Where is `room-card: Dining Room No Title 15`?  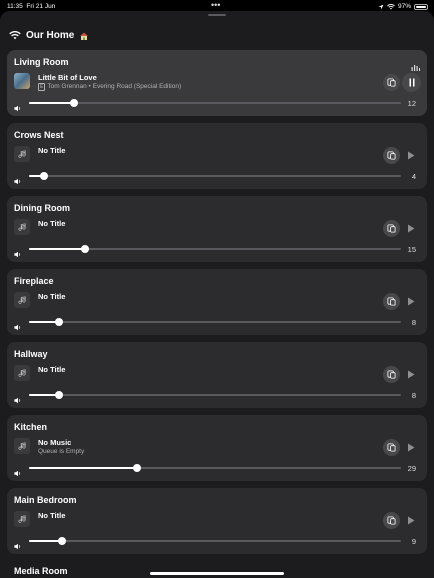
room-card: Dining Room No Title 15 is located at coordinates (217, 229).